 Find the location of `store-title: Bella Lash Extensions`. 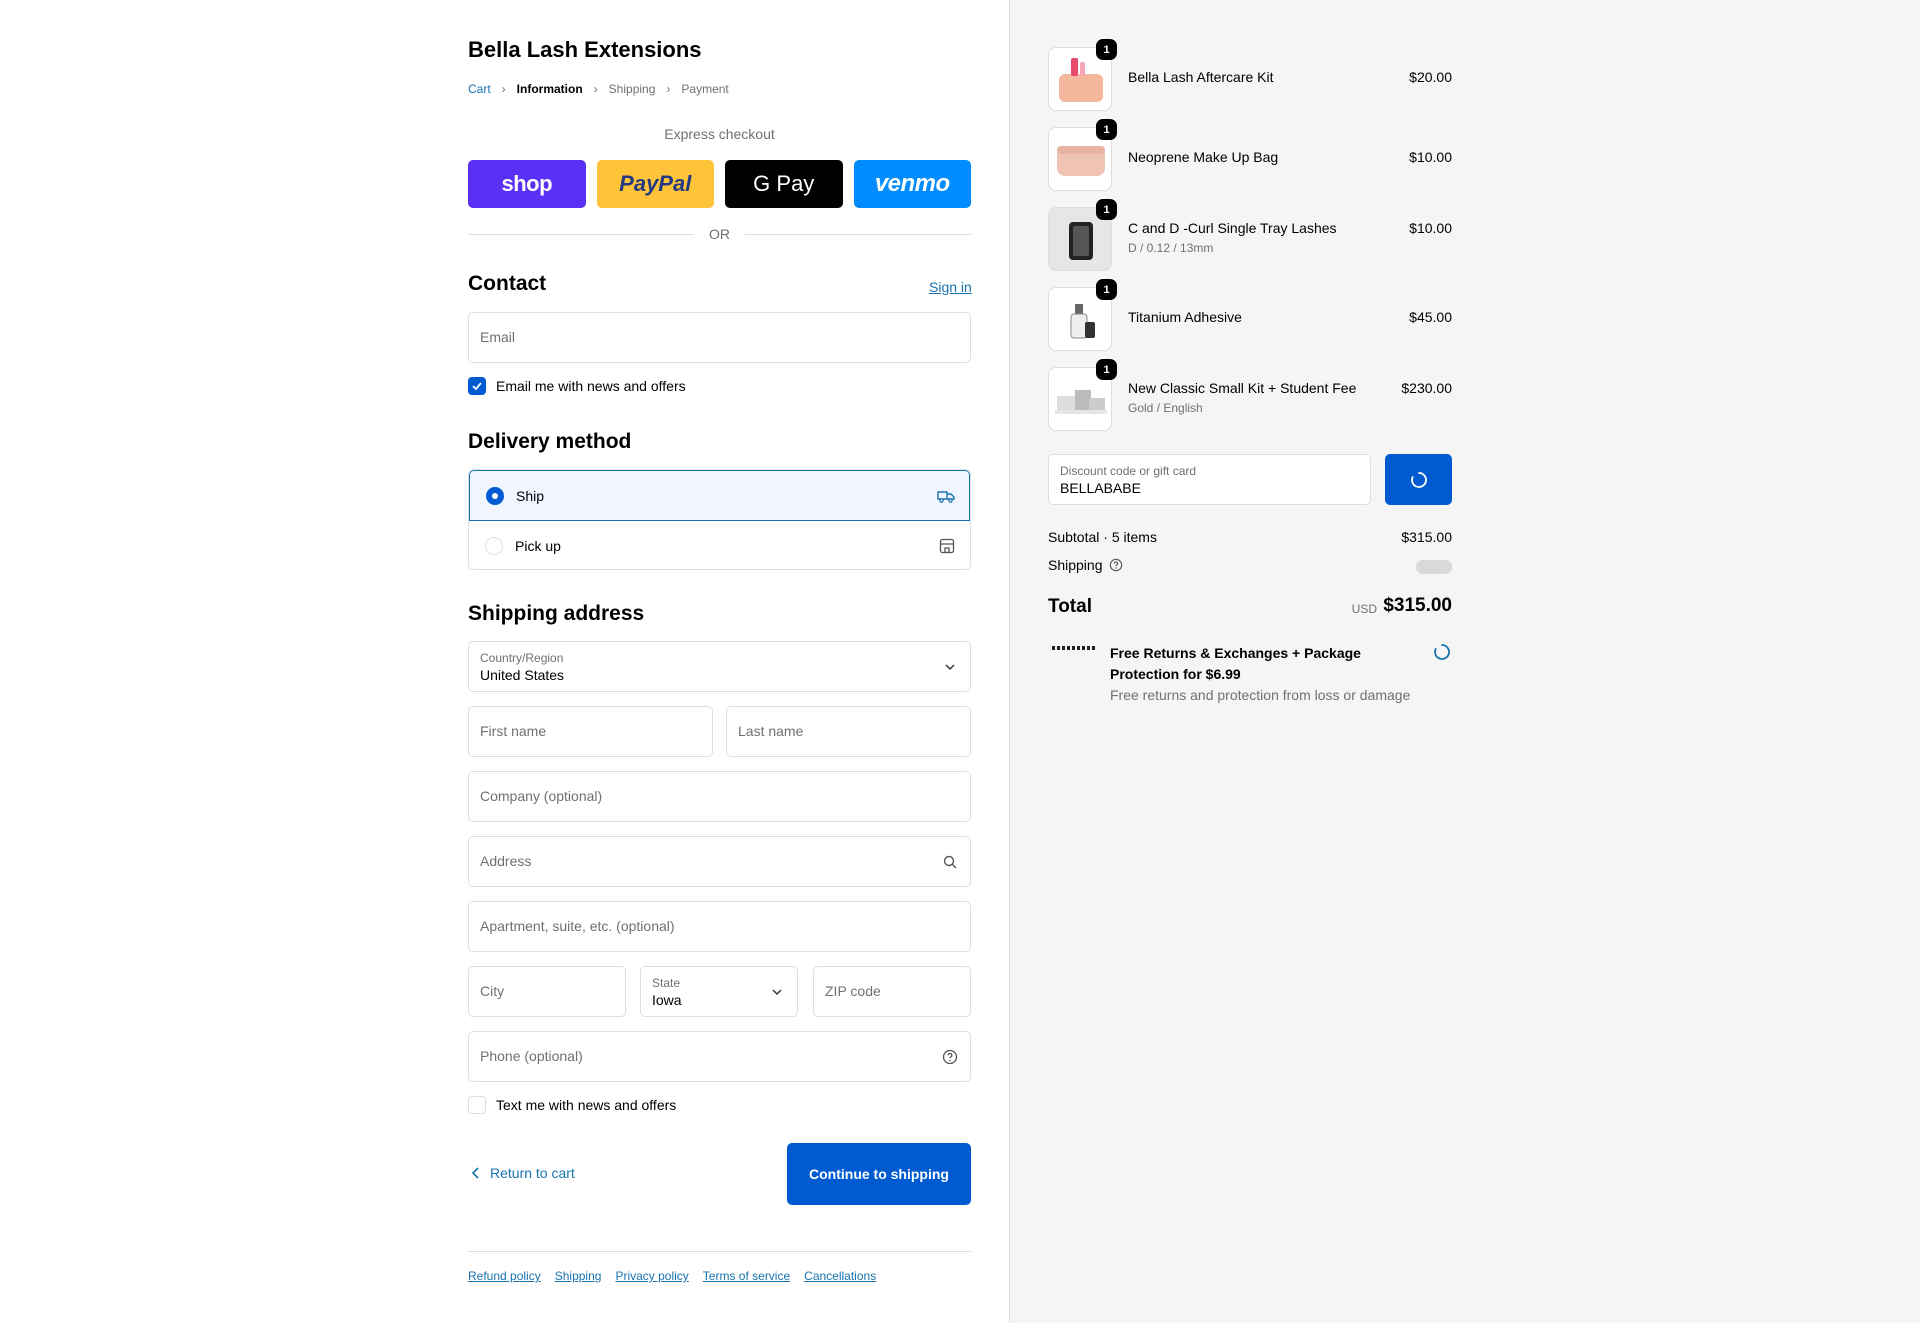

store-title: Bella Lash Extensions is located at coordinates (585, 50).